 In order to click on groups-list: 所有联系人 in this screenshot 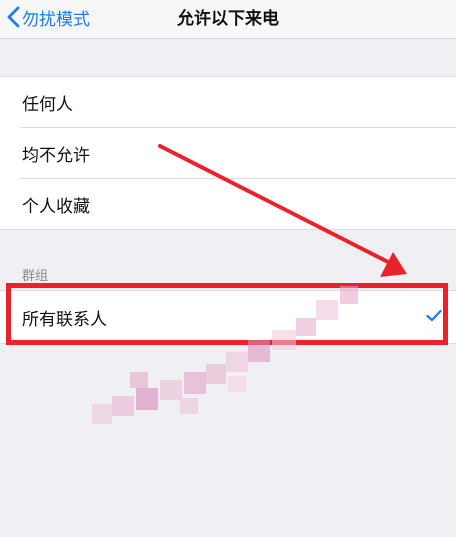, I will do `click(228, 317)`.